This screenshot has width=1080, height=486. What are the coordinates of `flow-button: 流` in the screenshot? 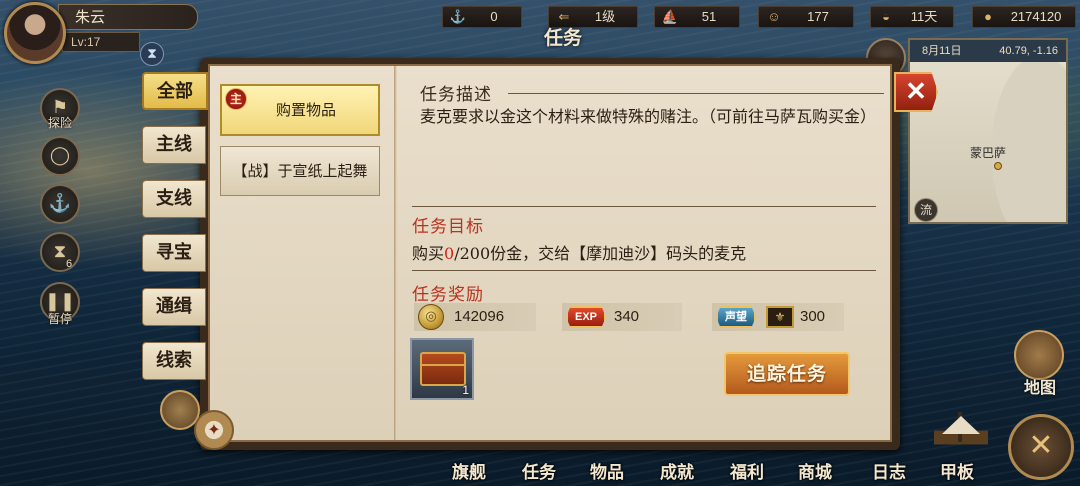 It's located at (926, 210).